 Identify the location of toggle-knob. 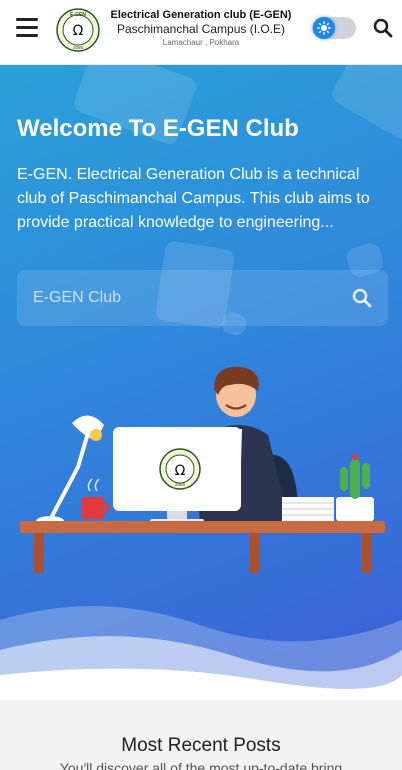
(324, 28).